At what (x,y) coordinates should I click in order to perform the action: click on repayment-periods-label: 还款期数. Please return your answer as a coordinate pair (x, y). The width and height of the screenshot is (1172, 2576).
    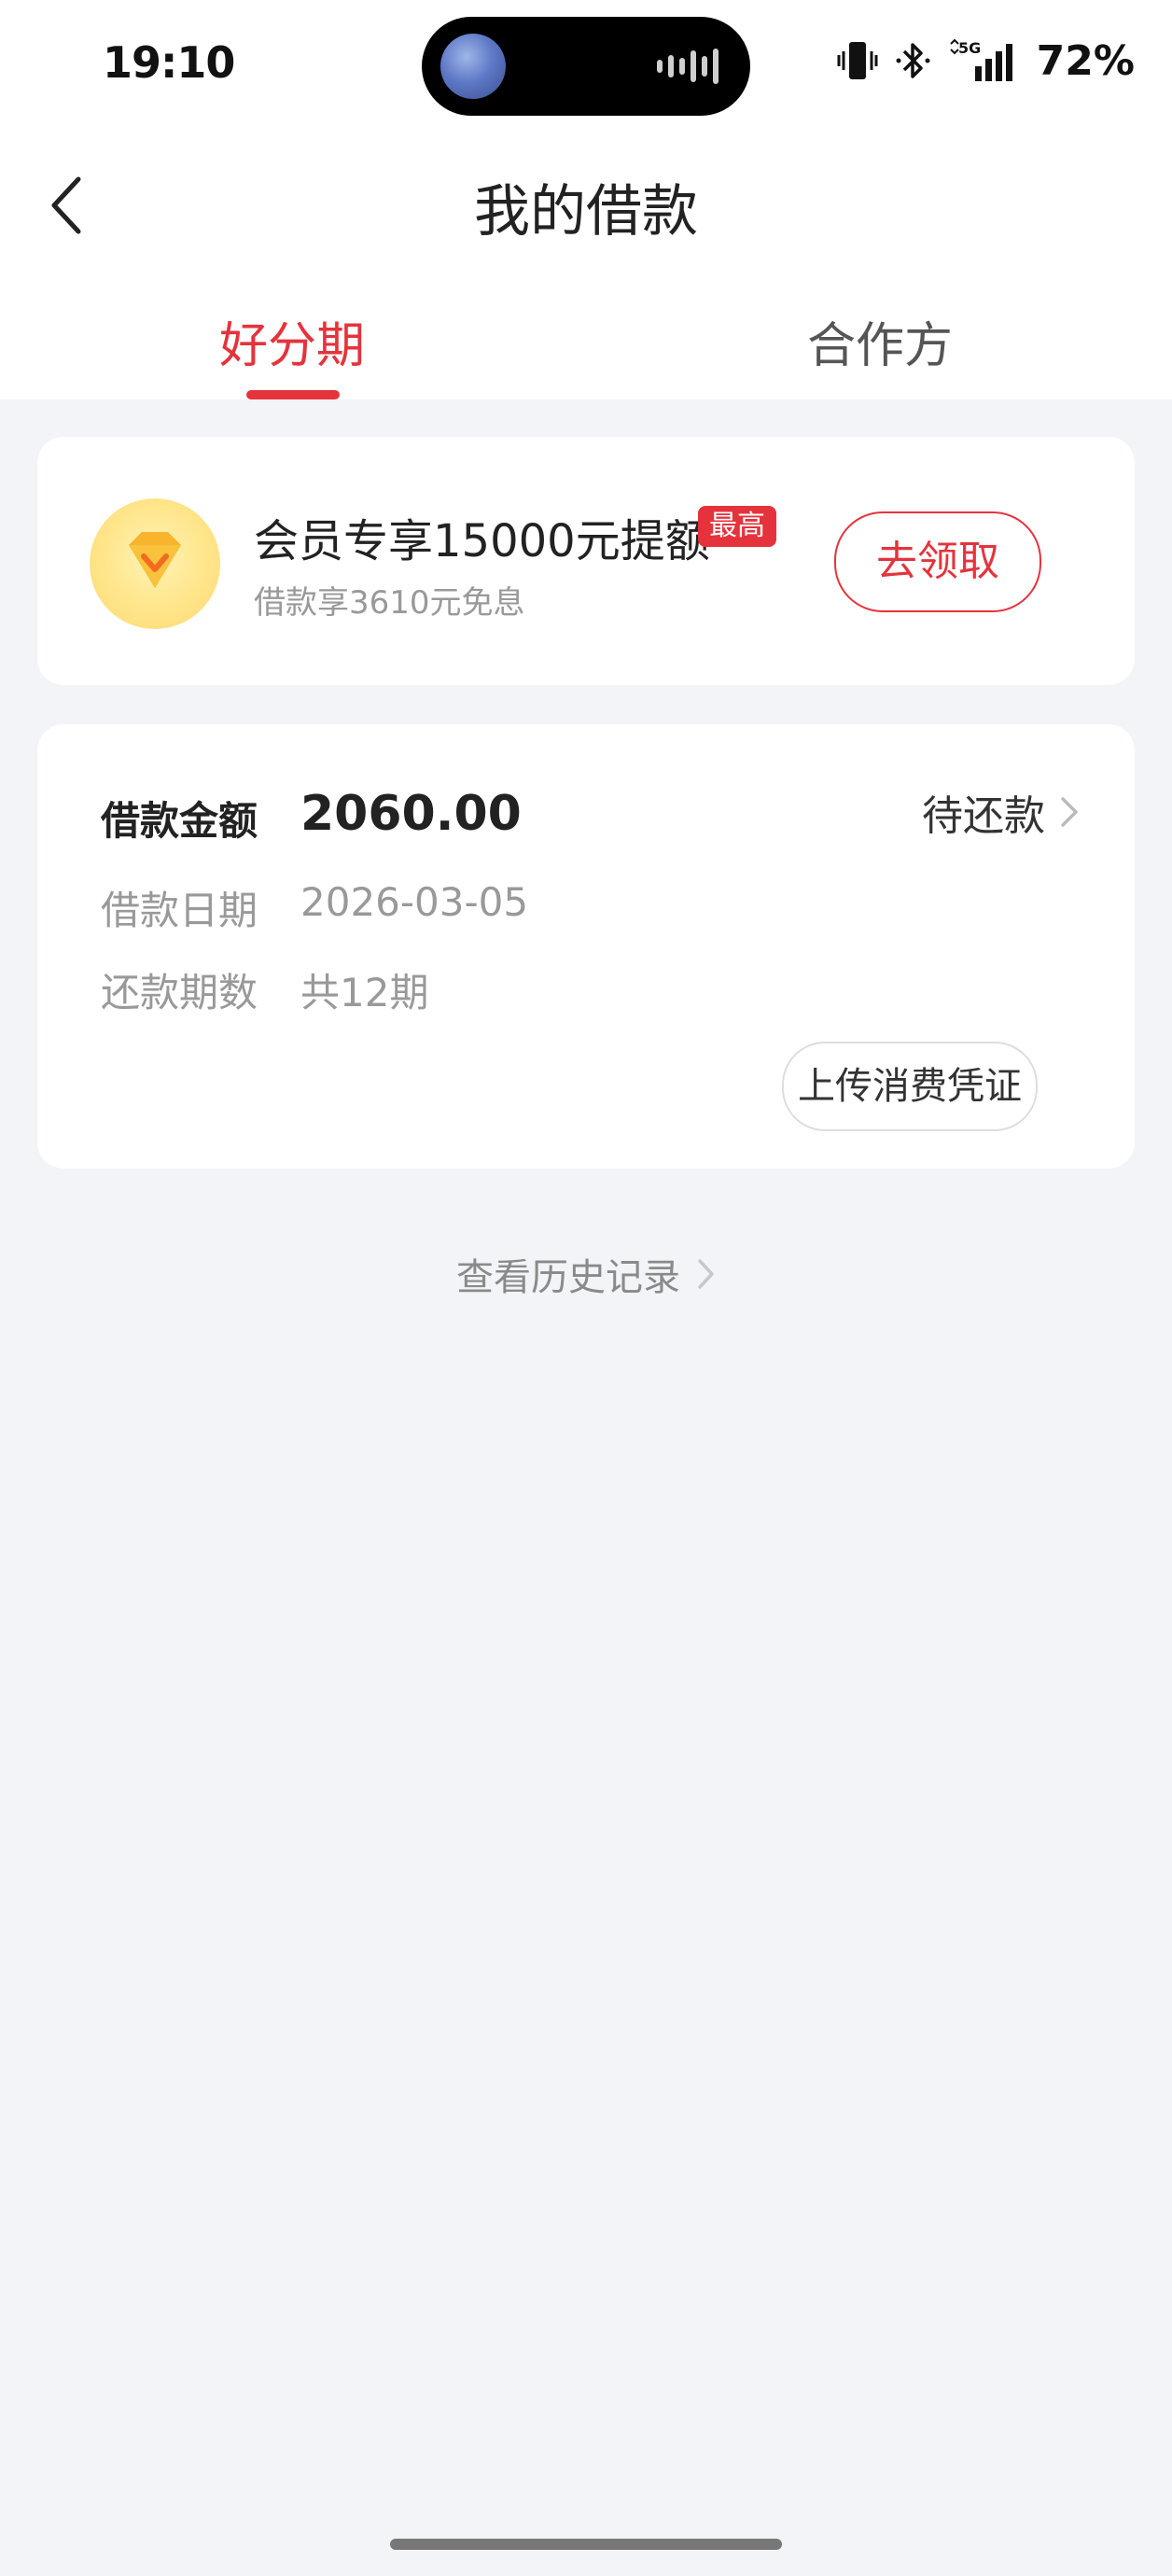
    Looking at the image, I should click on (179, 992).